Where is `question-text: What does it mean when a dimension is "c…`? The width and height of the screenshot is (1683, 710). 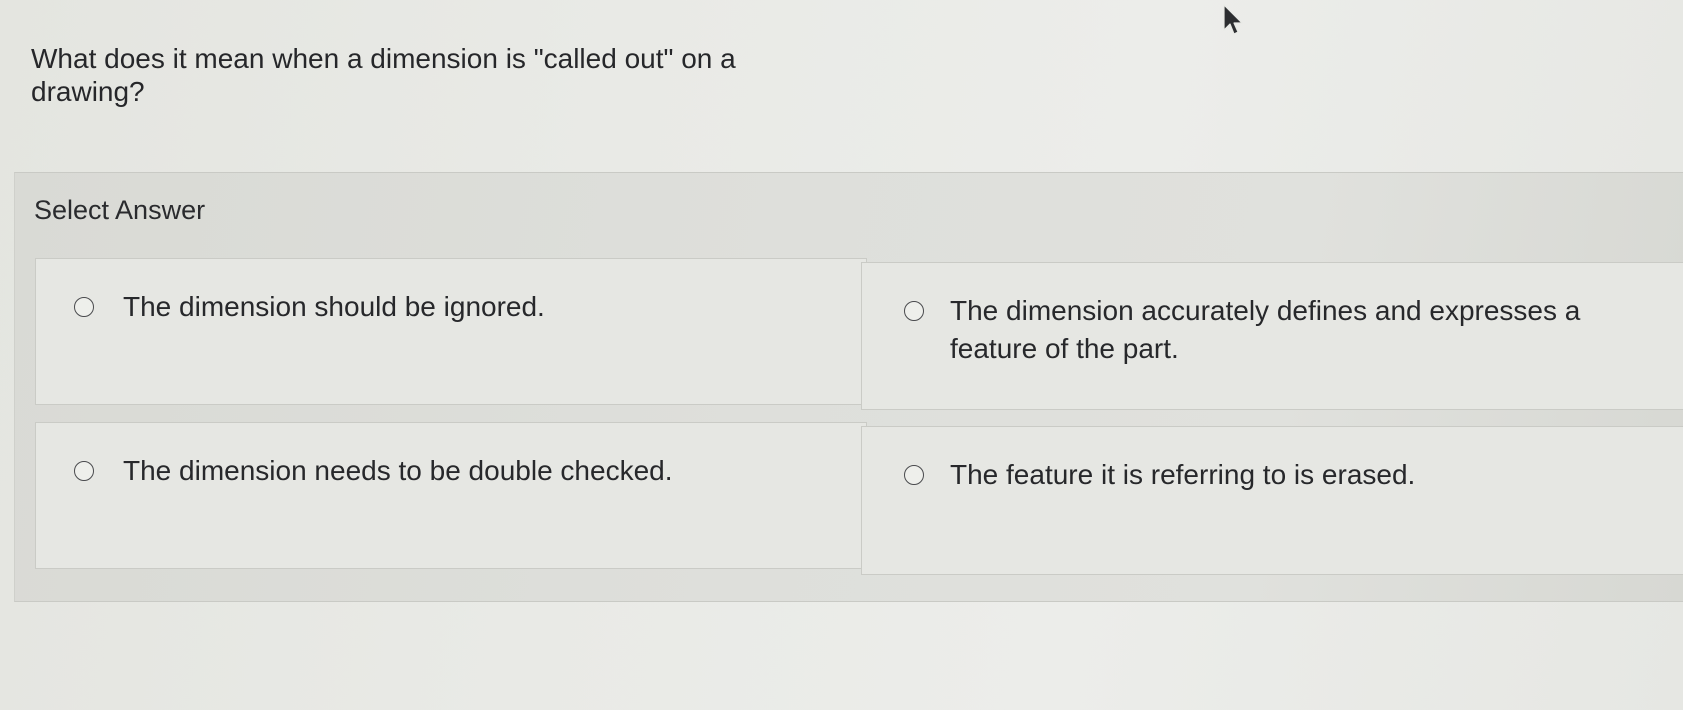
question-text: What does it mean when a dimension is "c… is located at coordinates (383, 75).